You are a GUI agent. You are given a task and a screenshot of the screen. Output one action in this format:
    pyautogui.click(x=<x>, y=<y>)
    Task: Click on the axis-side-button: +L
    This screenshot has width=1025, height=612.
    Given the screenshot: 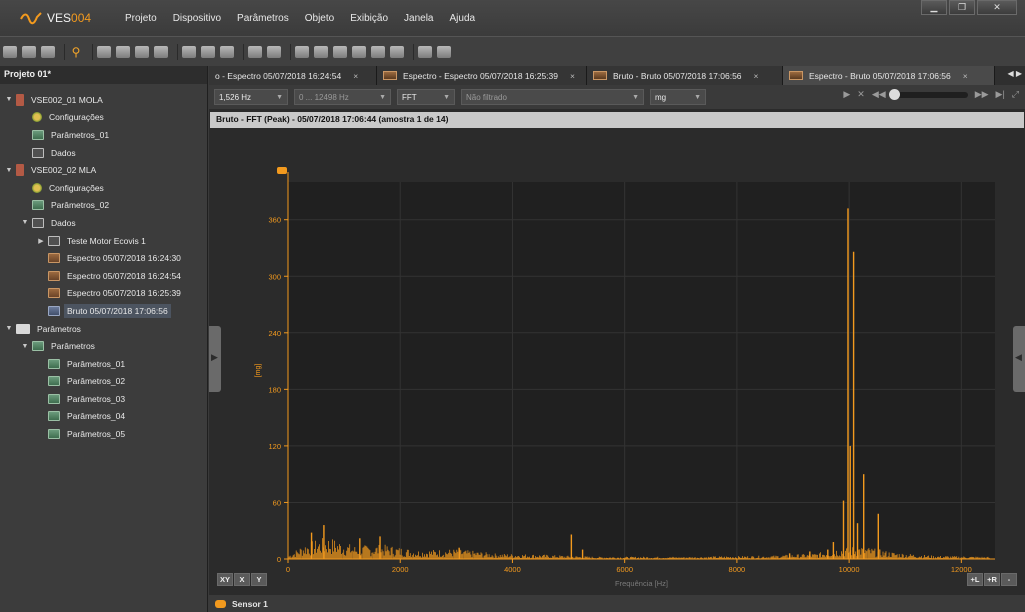 What is the action you would take?
    pyautogui.click(x=975, y=579)
    